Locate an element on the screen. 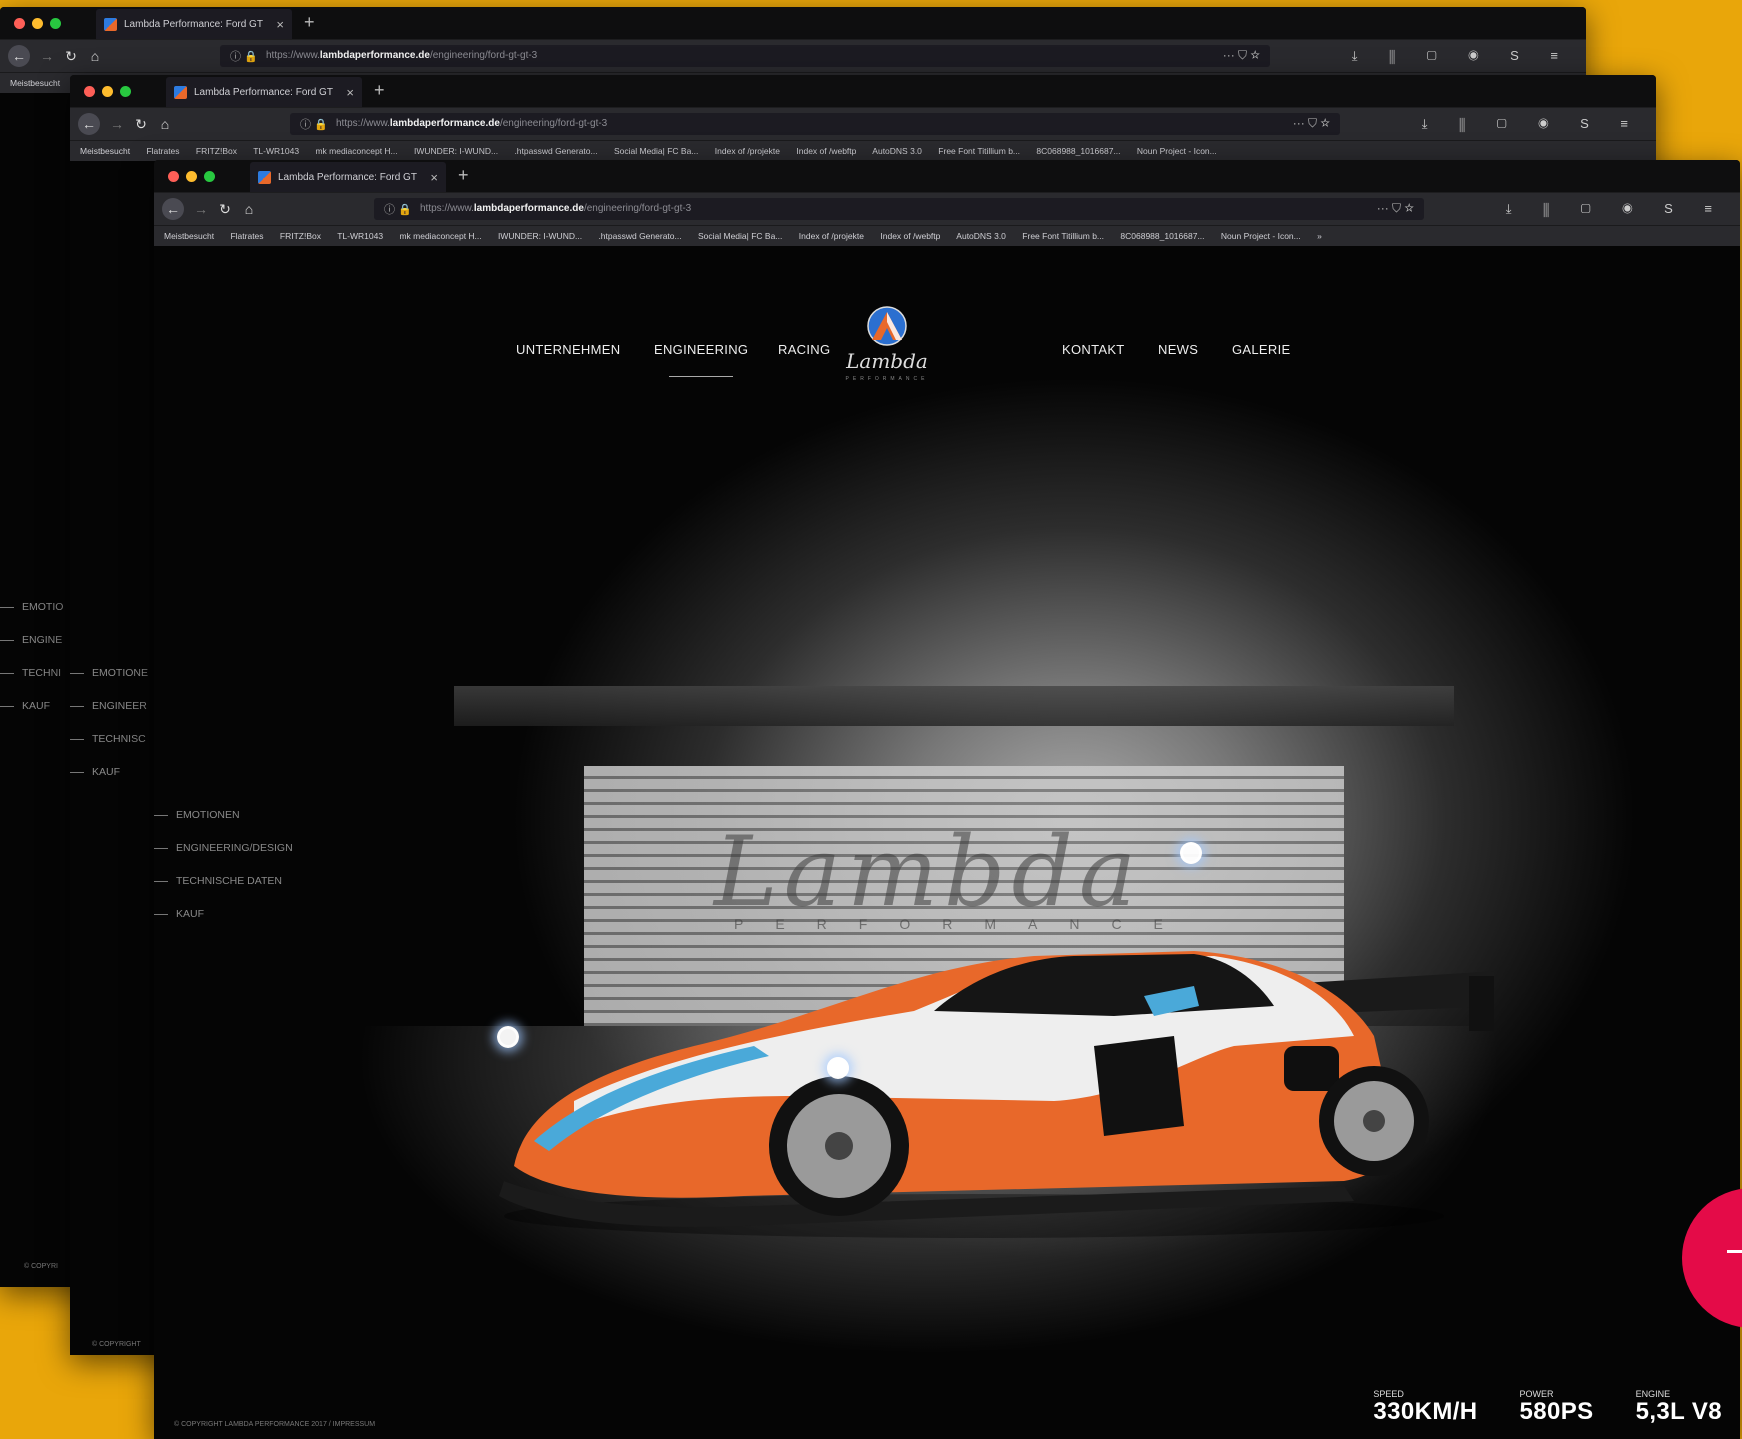  side-menu-technische-daten: TECHNISCHE DATEN is located at coordinates (223, 881).